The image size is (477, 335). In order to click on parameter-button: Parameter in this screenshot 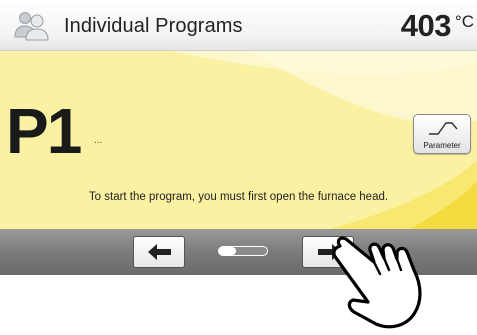, I will do `click(442, 134)`.